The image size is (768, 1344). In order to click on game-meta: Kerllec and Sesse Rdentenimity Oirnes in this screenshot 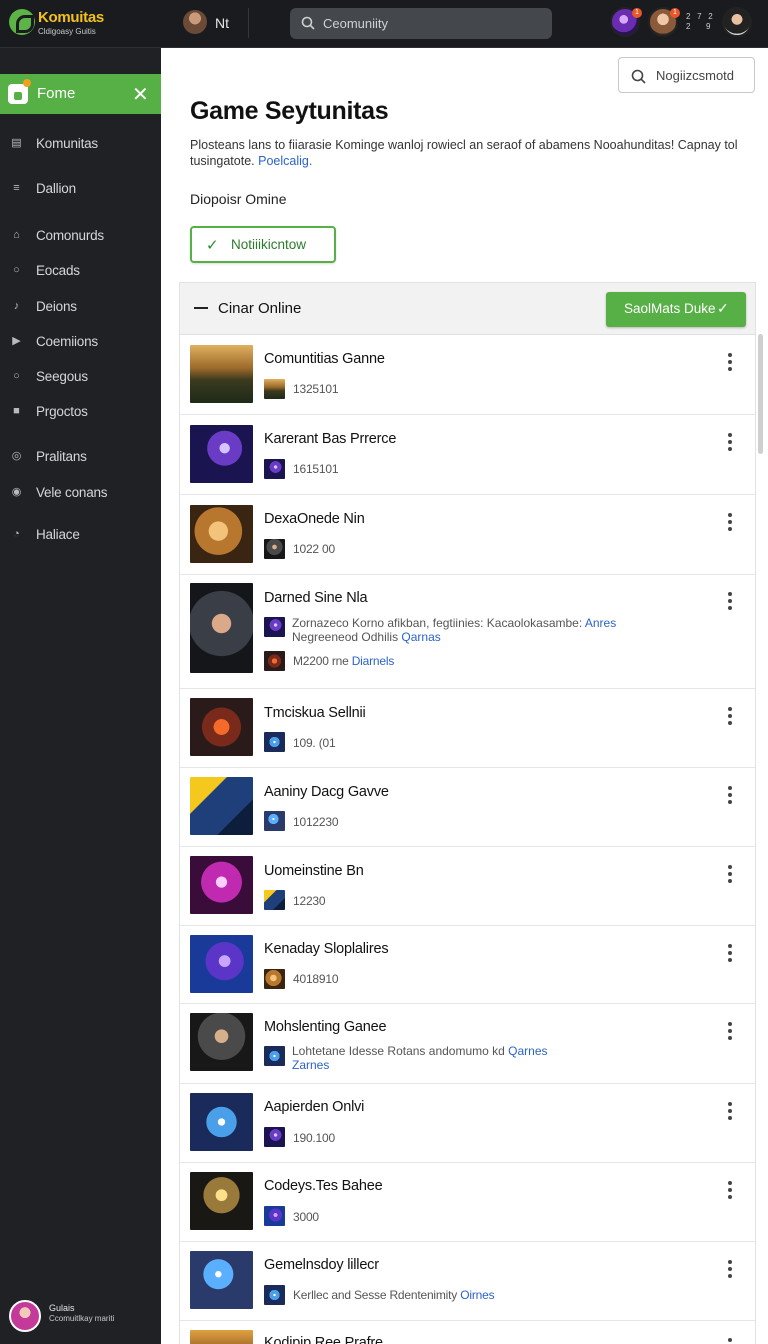, I will do `click(394, 1295)`.